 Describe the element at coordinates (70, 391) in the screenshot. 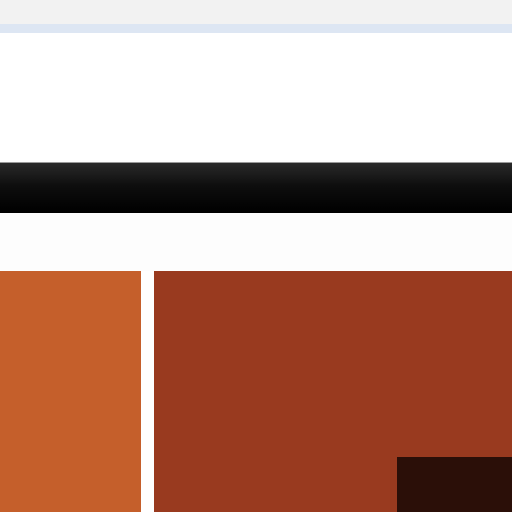

I see `orange-tile` at that location.